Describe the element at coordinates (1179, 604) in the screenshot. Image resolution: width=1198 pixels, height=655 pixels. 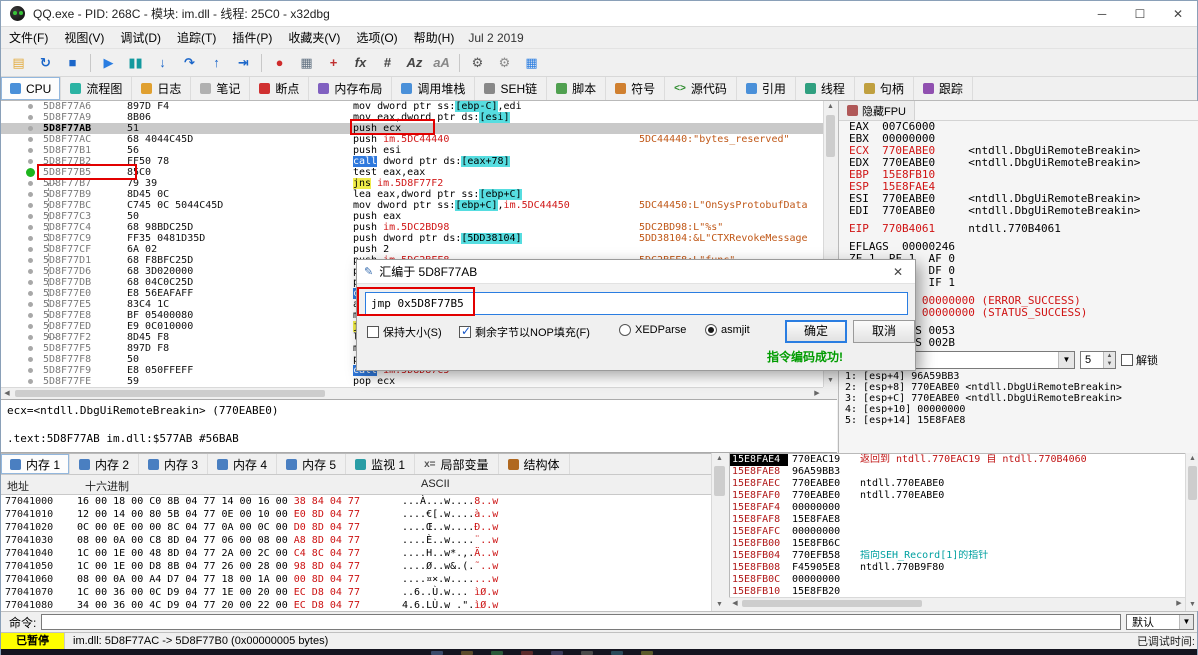
I see `scroll-right-icon: ▶` at that location.